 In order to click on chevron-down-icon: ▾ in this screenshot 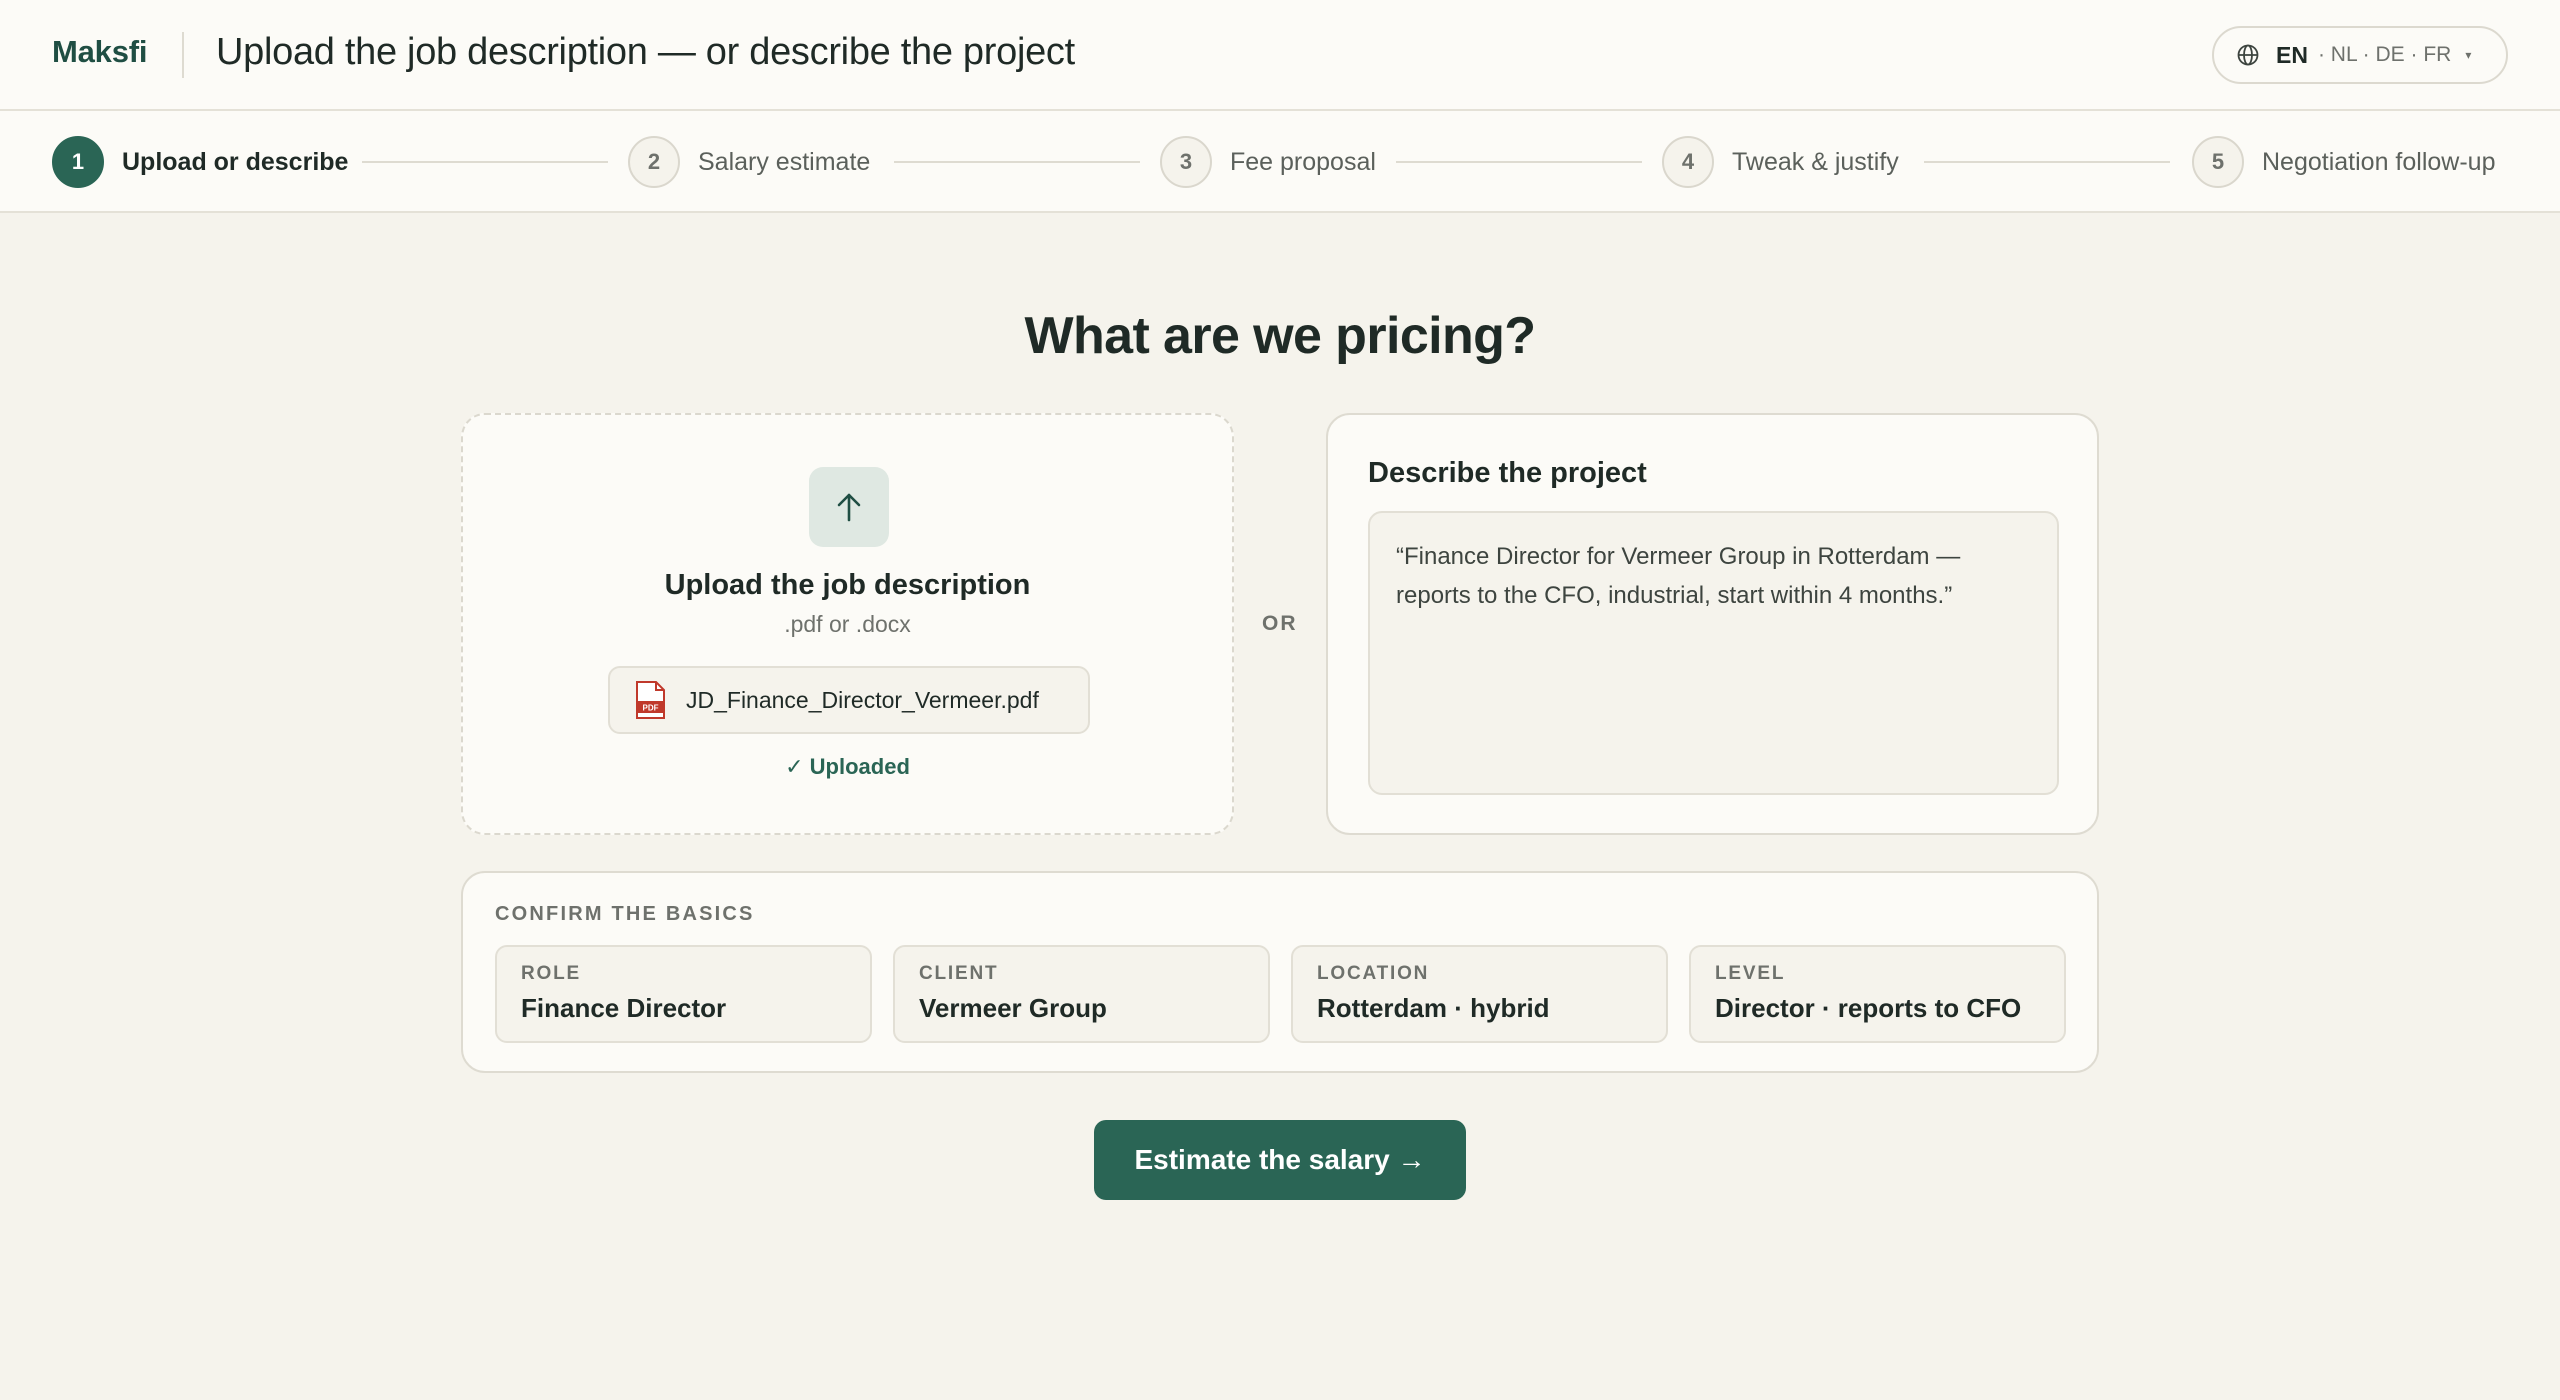, I will do `click(2468, 55)`.